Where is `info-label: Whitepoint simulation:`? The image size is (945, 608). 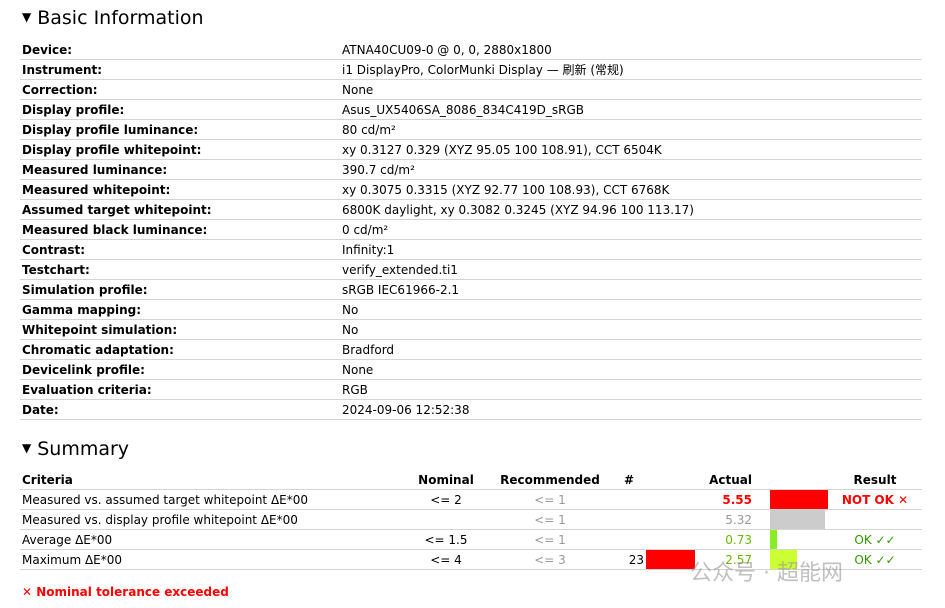 info-label: Whitepoint simulation: is located at coordinates (180, 329).